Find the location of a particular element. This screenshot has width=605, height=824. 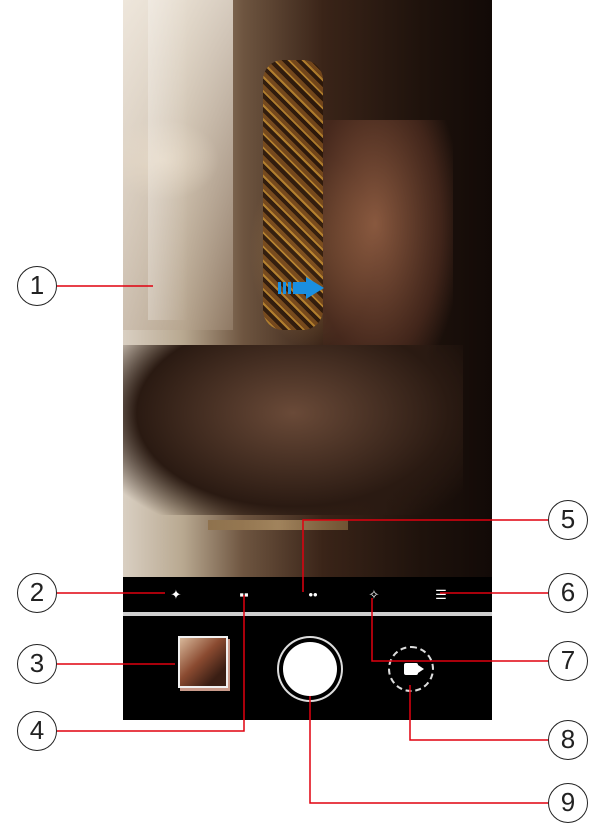

callout-7: 7 is located at coordinates (568, 661).